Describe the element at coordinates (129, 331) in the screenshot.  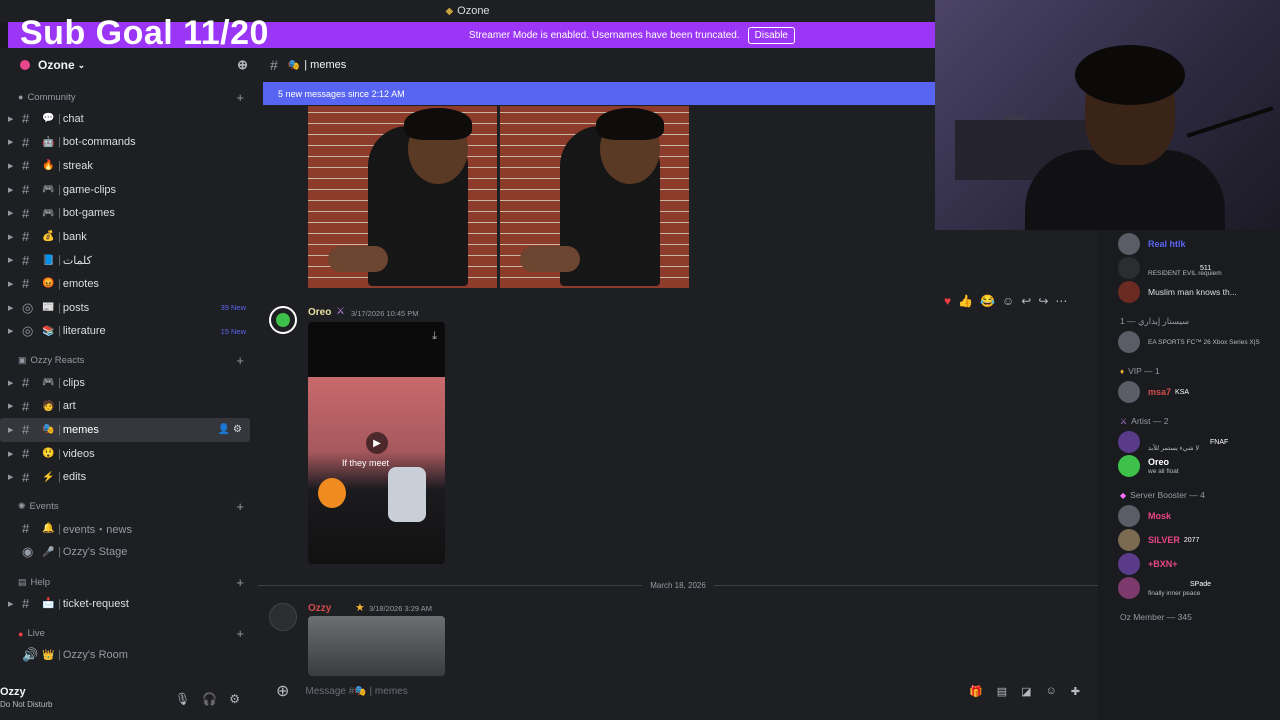
I see `channel-literature: ▶ ◎ 📚 | literature 15 New` at that location.